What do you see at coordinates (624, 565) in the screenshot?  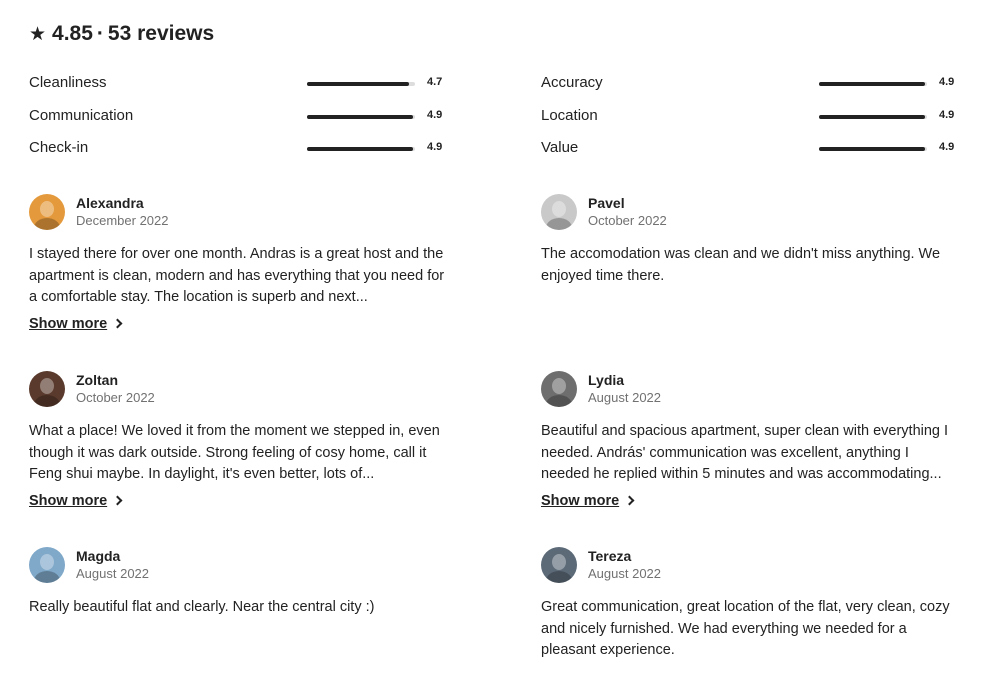 I see `reviewer-info: Tereza August 2022` at bounding box center [624, 565].